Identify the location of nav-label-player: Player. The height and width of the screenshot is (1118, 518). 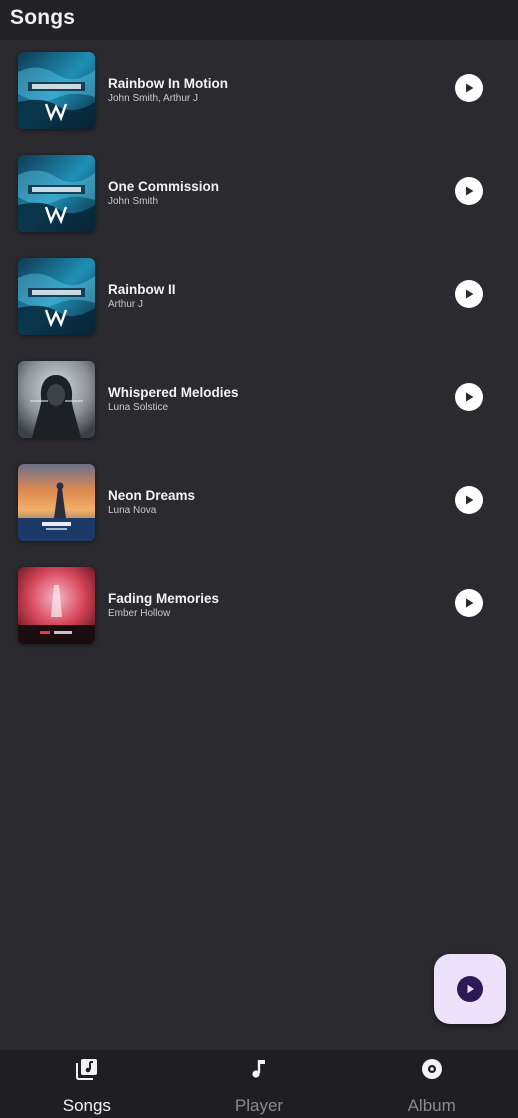
(259, 1105).